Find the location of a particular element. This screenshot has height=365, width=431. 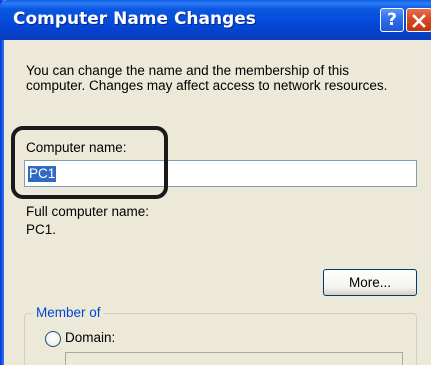

close-icon is located at coordinates (419, 21).